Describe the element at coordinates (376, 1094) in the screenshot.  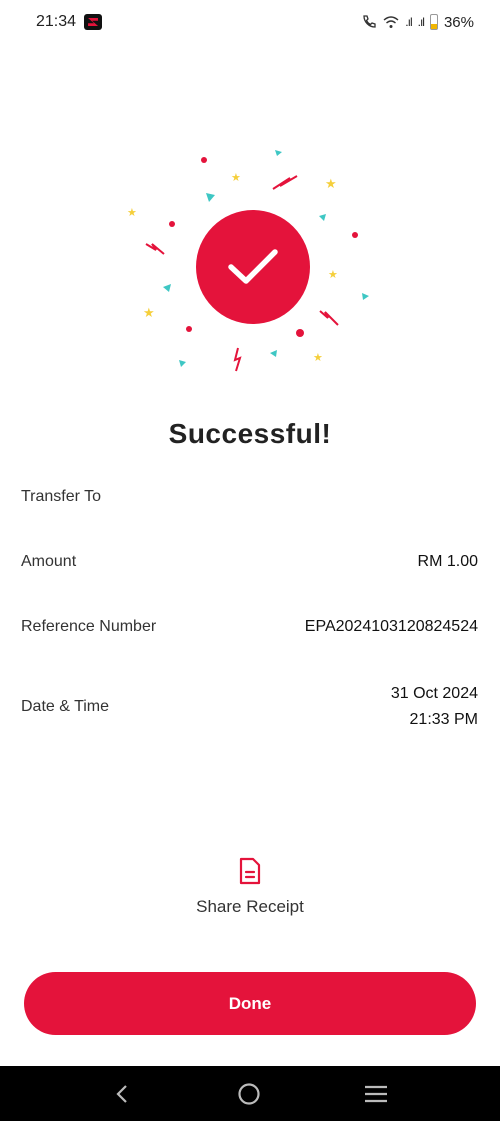
I see `menu-icon` at that location.